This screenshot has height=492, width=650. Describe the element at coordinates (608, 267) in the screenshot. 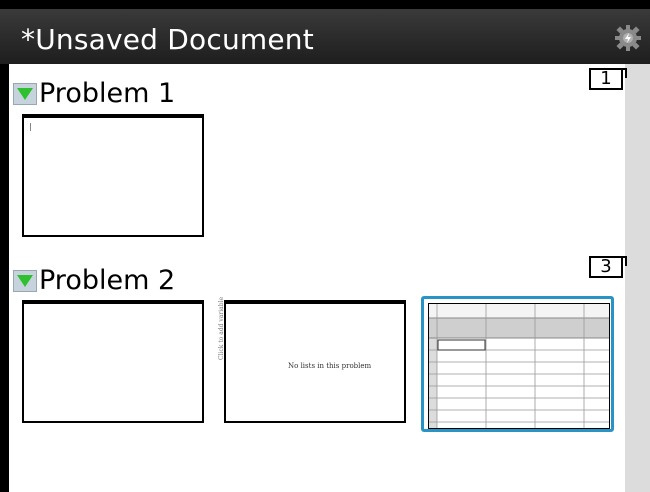

I see `page-count-badge: 3` at that location.